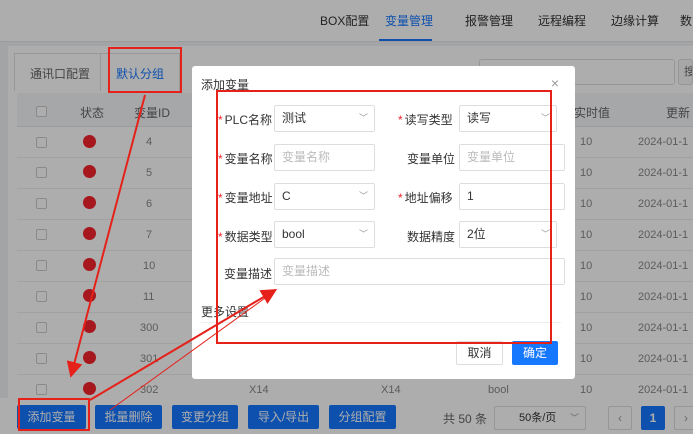 This screenshot has height=434, width=693. I want to click on confirm-button: 确定, so click(535, 353).